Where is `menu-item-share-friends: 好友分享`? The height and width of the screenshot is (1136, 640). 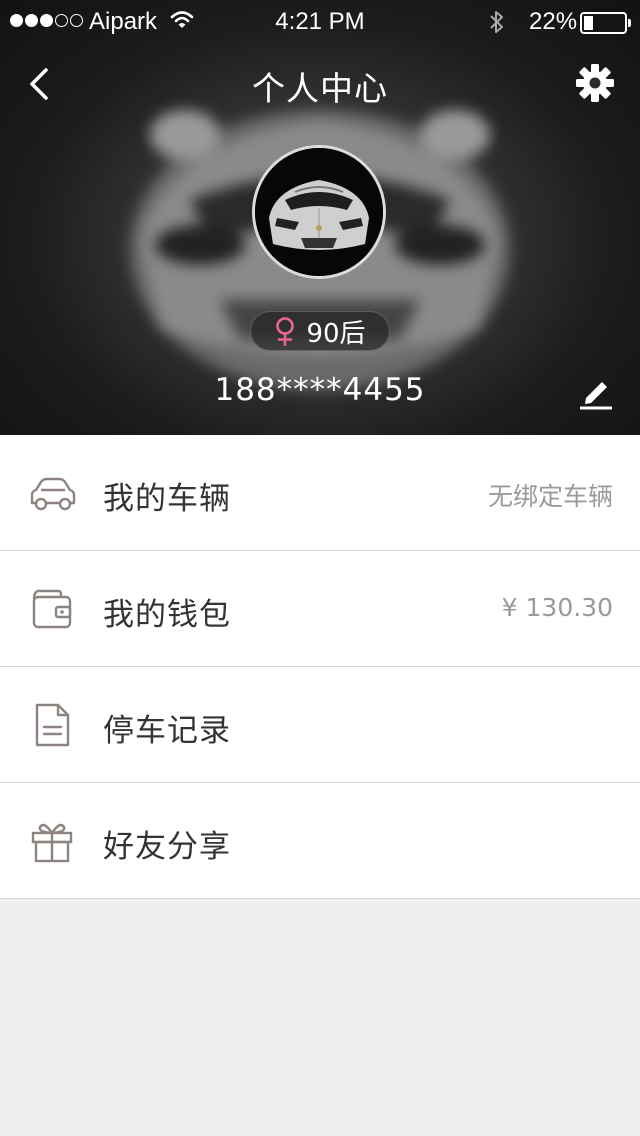
menu-item-share-friends: 好友分享 is located at coordinates (320, 841).